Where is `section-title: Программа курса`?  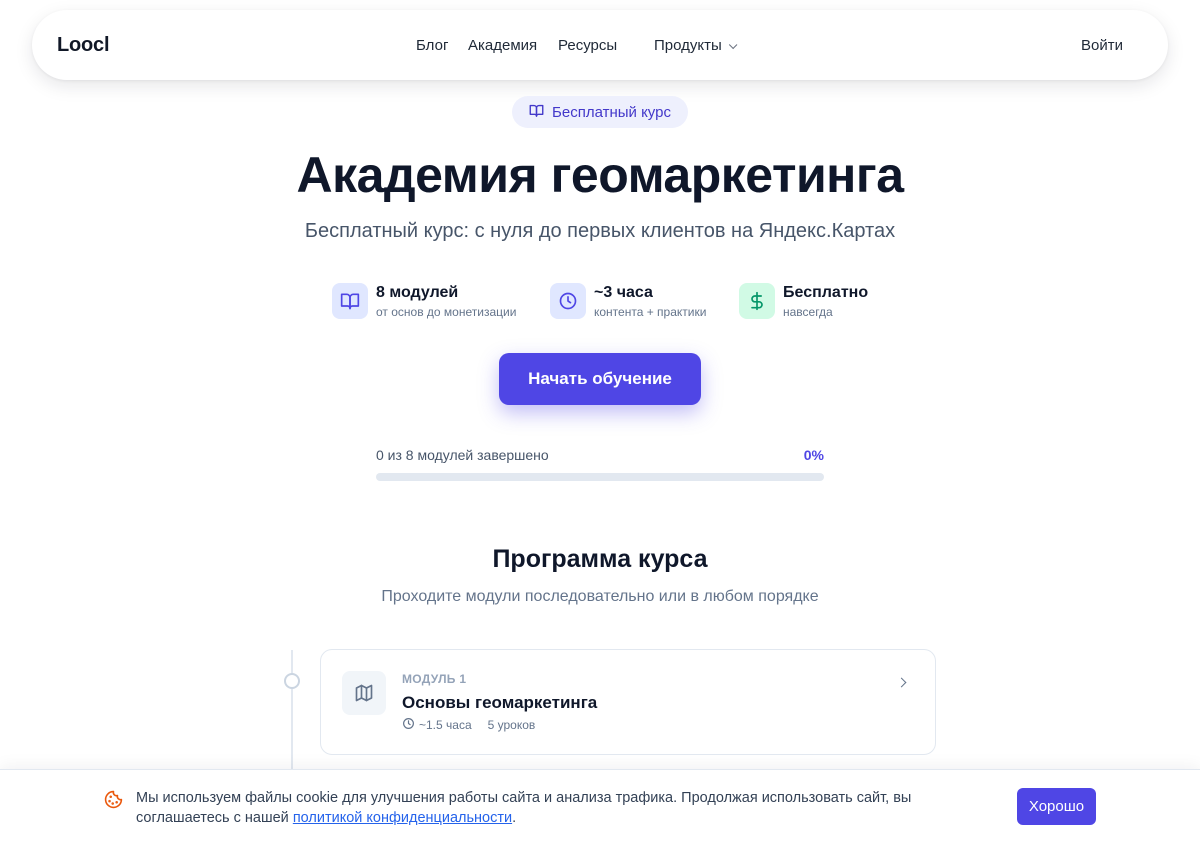
section-title: Программа курса is located at coordinates (600, 559).